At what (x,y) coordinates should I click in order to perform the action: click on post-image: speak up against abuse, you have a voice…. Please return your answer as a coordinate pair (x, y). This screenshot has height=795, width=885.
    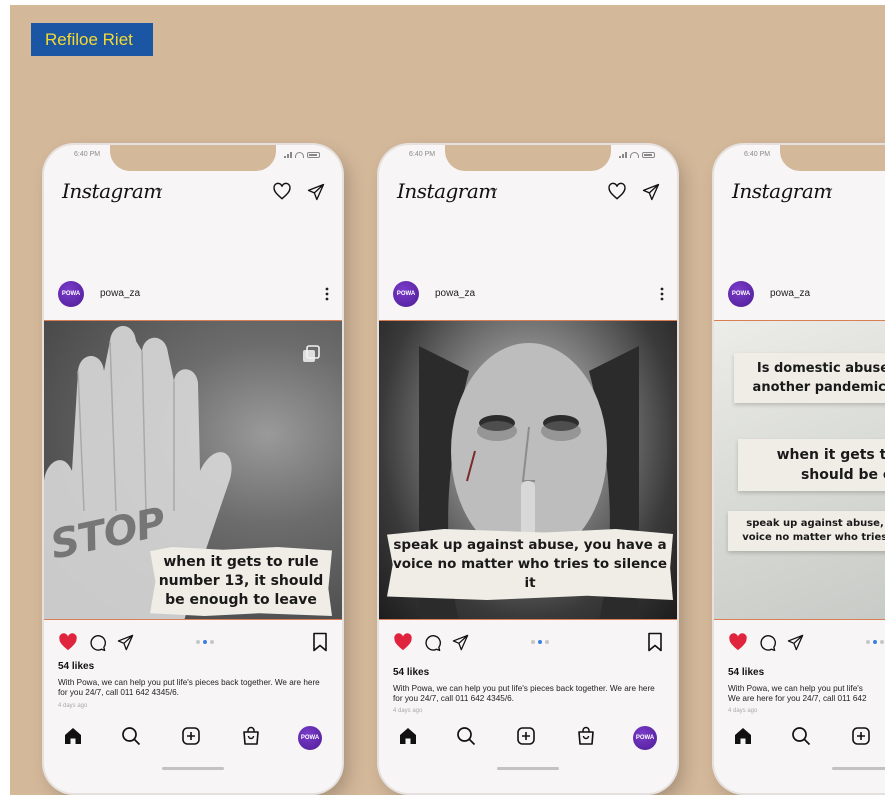
    Looking at the image, I should click on (528, 470).